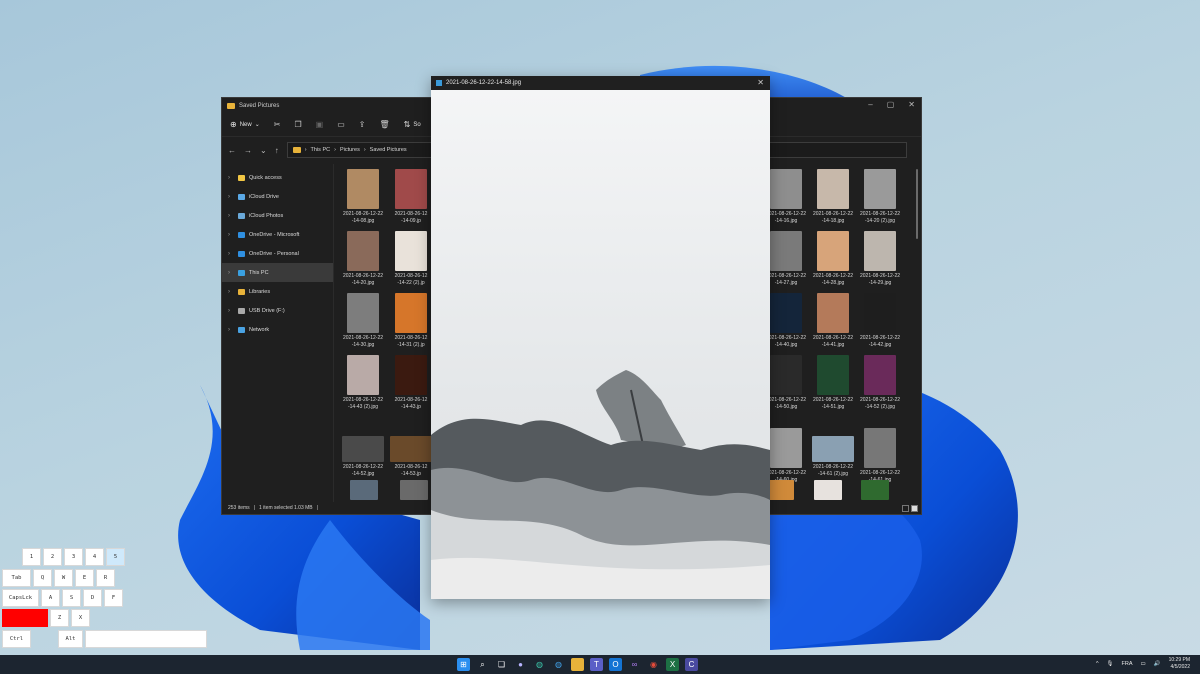  I want to click on nav-item: › iCloud Photos, so click(277, 215).